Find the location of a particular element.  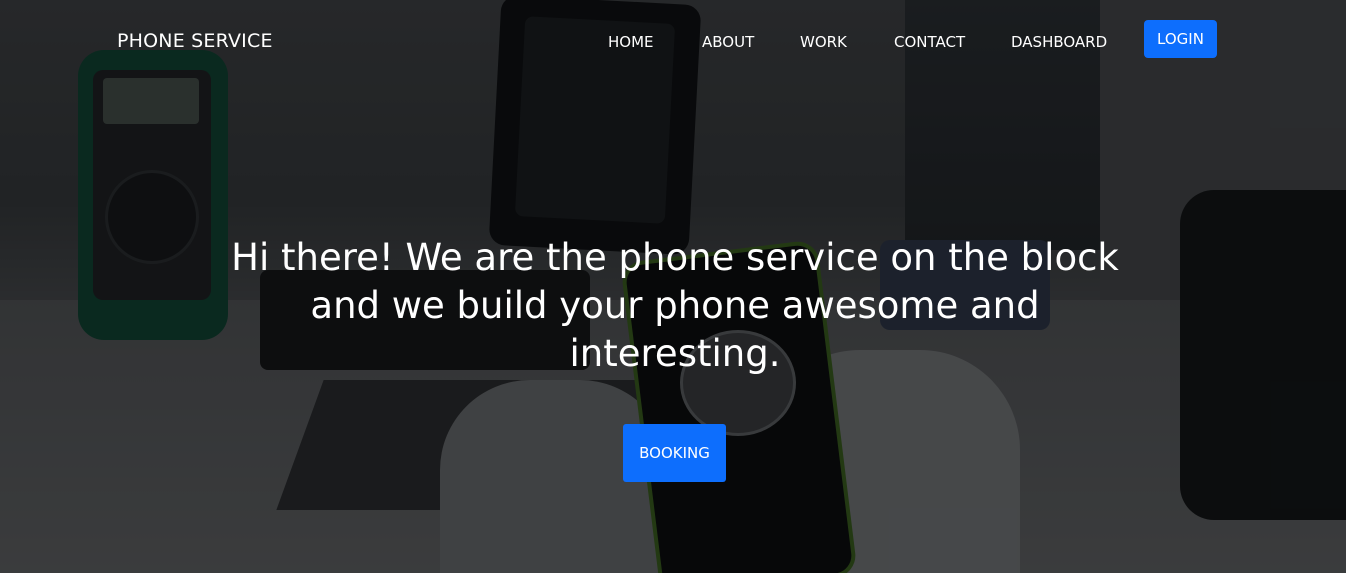

booking-button: BOOKING is located at coordinates (674, 453).